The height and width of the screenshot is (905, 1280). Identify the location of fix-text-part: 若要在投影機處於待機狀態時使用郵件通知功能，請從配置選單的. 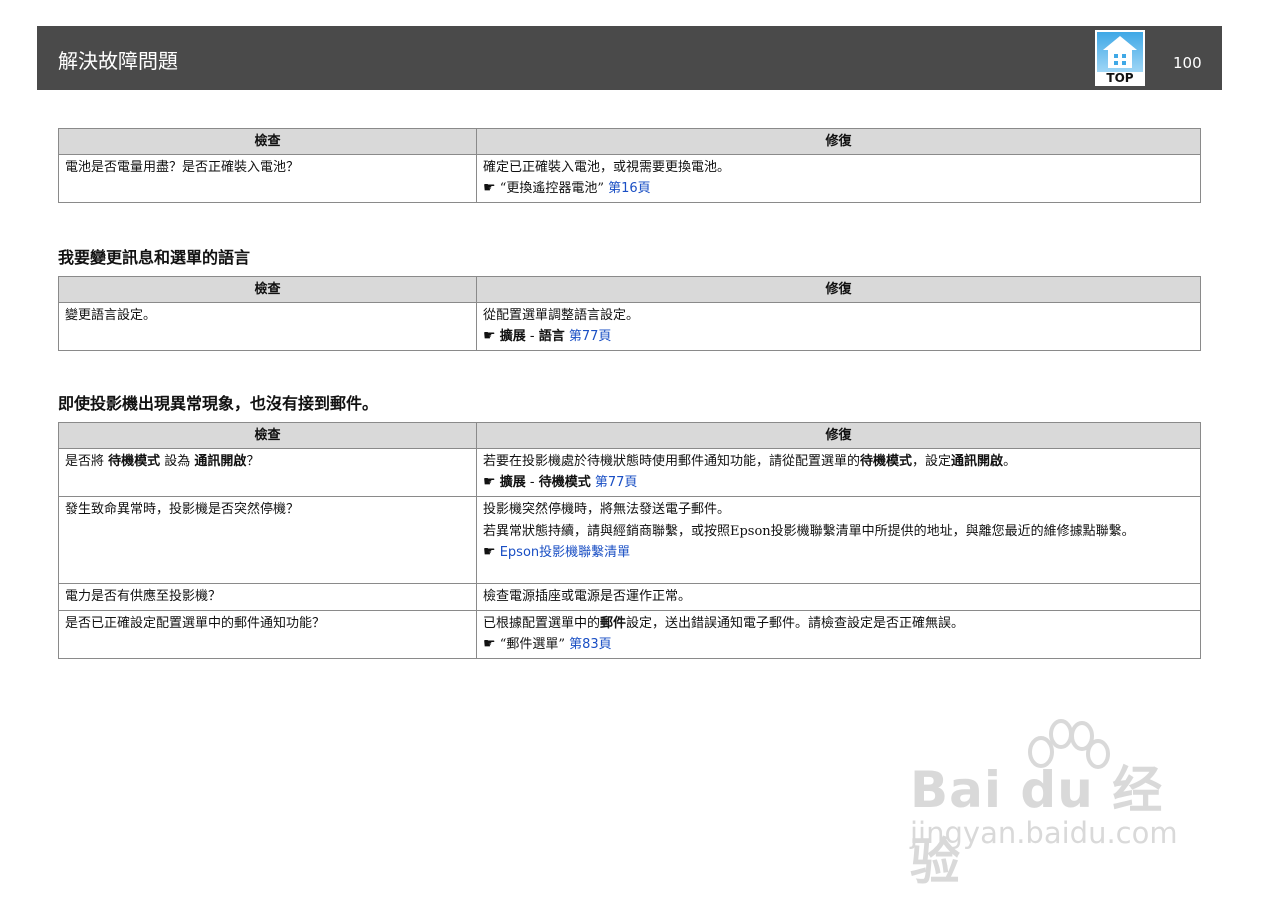
(672, 461).